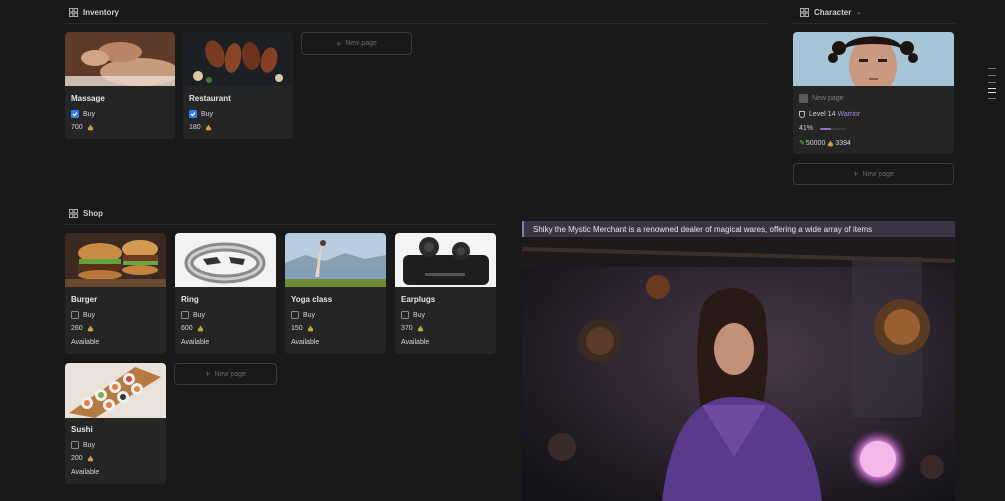  I want to click on massage-image, so click(120, 59).